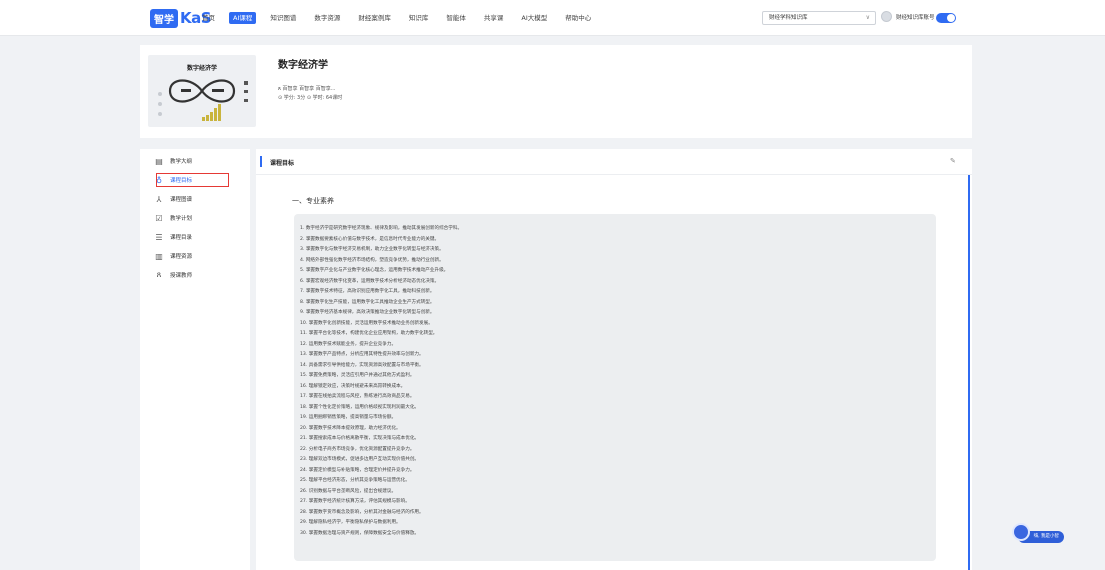  I want to click on nav-item-agents: 智能体, so click(456, 18).